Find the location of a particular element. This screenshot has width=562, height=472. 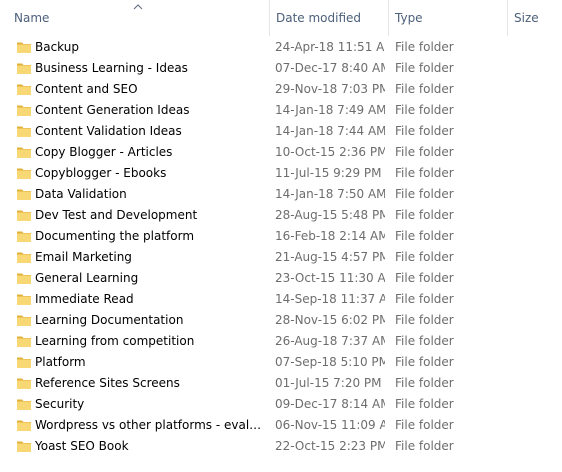

file-name: Copy Blogger - Articles is located at coordinates (104, 152).